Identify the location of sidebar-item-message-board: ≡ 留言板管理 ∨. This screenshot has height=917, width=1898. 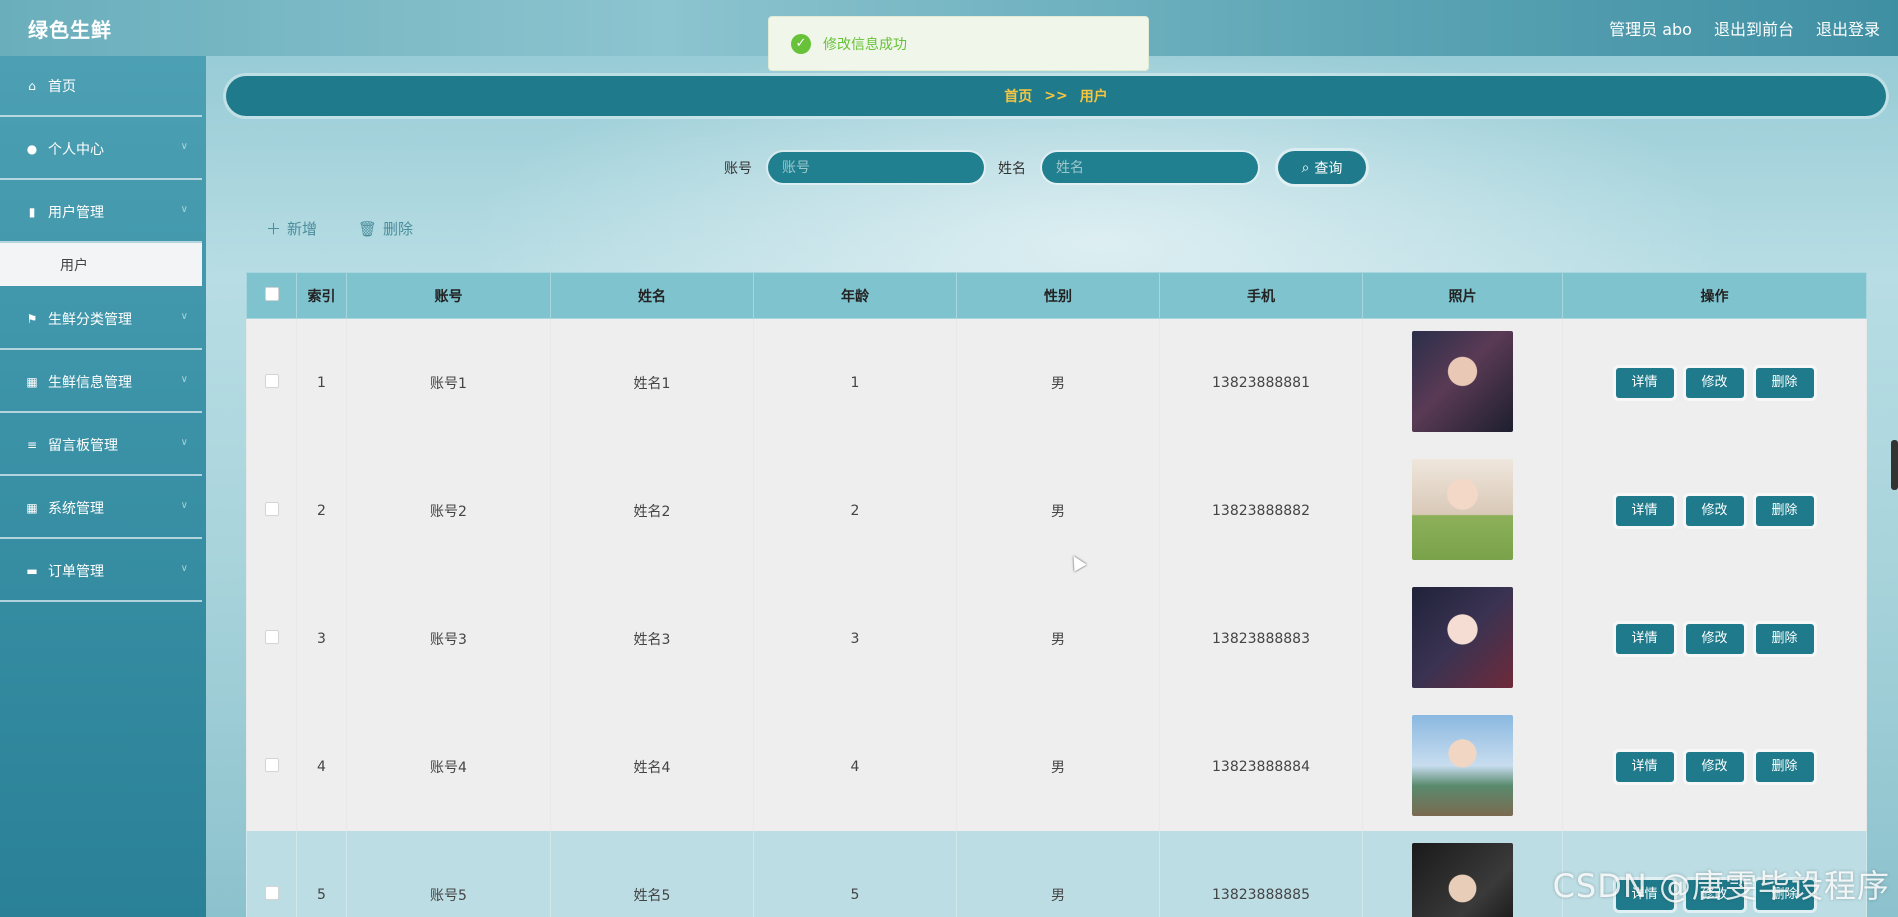
(101, 445).